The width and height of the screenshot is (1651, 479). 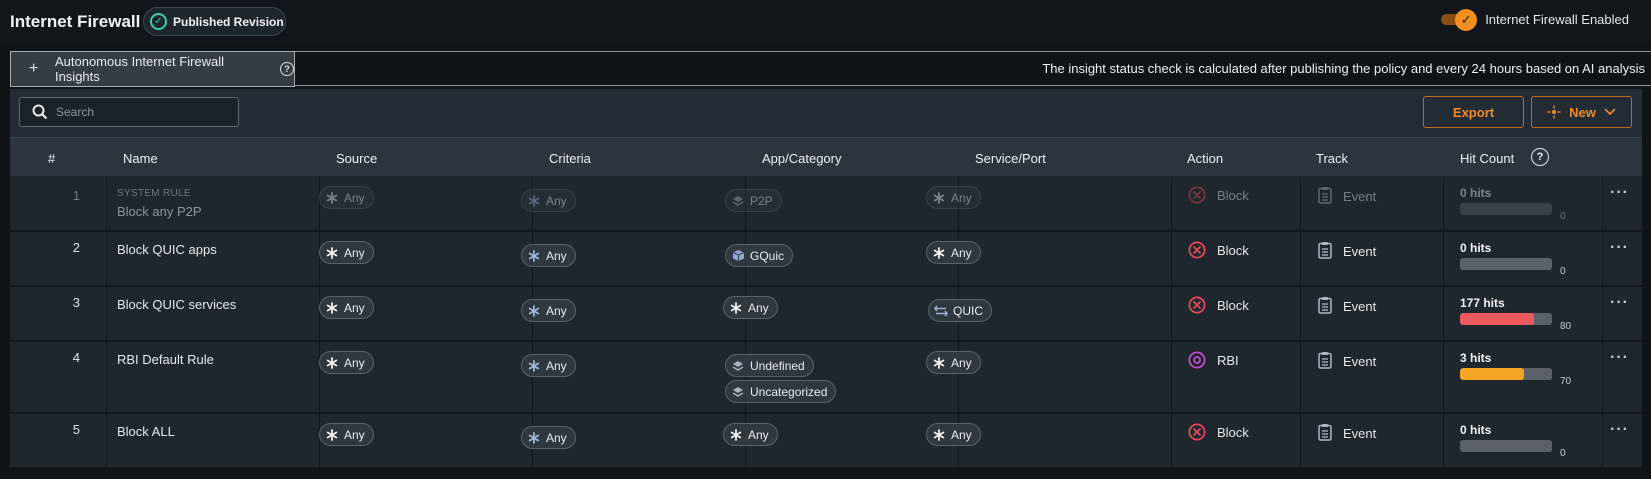 What do you see at coordinates (140, 158) in the screenshot?
I see `col-name: Name` at bounding box center [140, 158].